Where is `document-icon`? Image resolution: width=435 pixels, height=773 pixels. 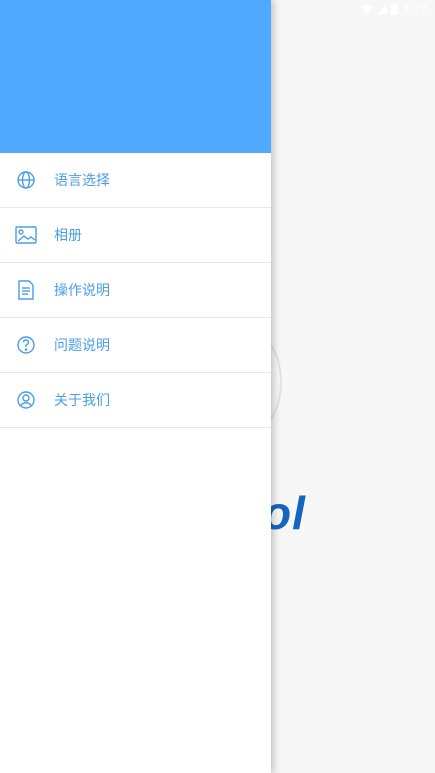 document-icon is located at coordinates (26, 290).